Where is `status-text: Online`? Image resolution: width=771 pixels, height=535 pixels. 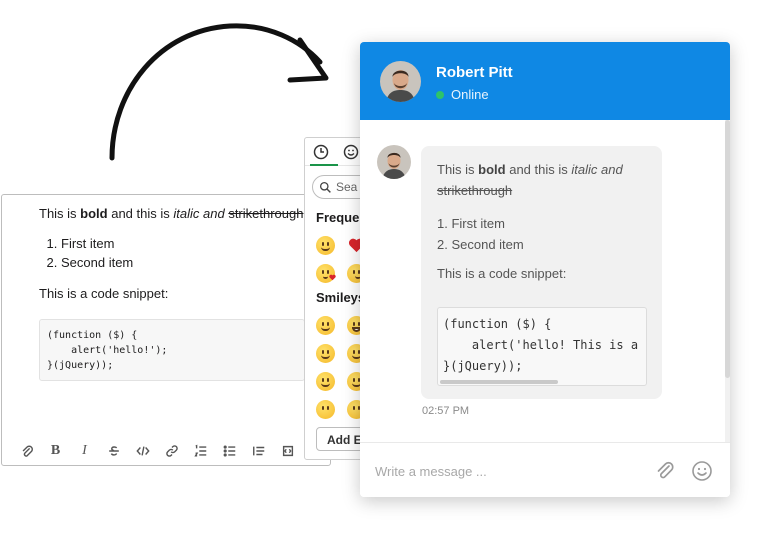 status-text: Online is located at coordinates (470, 94).